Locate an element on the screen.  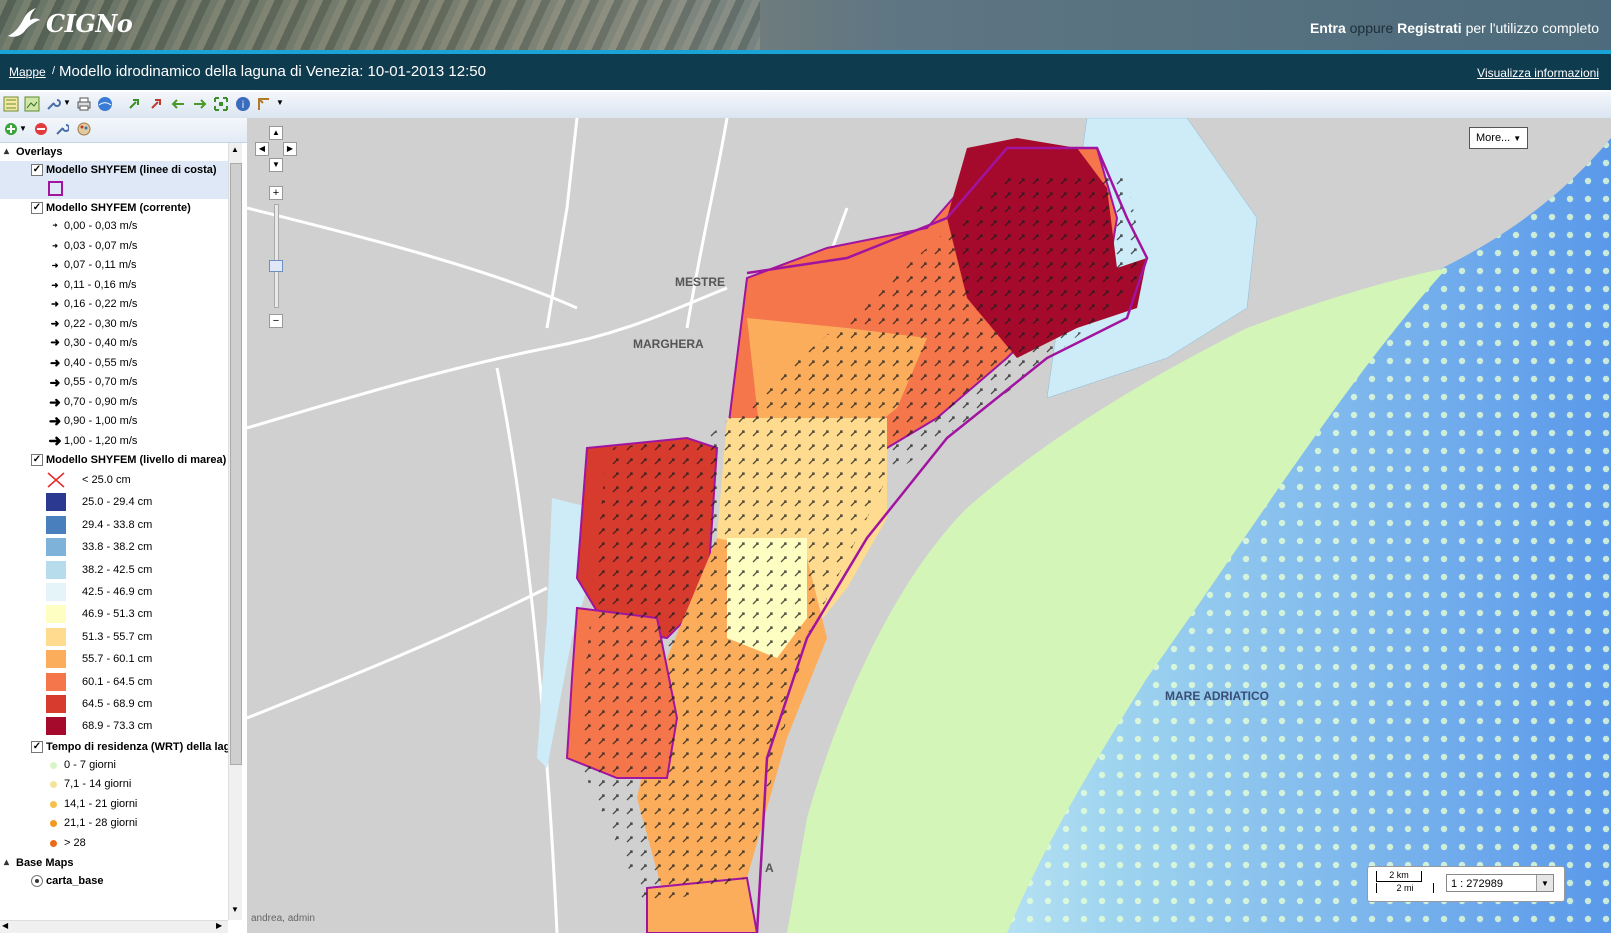
zoom-slider-track is located at coordinates (276, 256).